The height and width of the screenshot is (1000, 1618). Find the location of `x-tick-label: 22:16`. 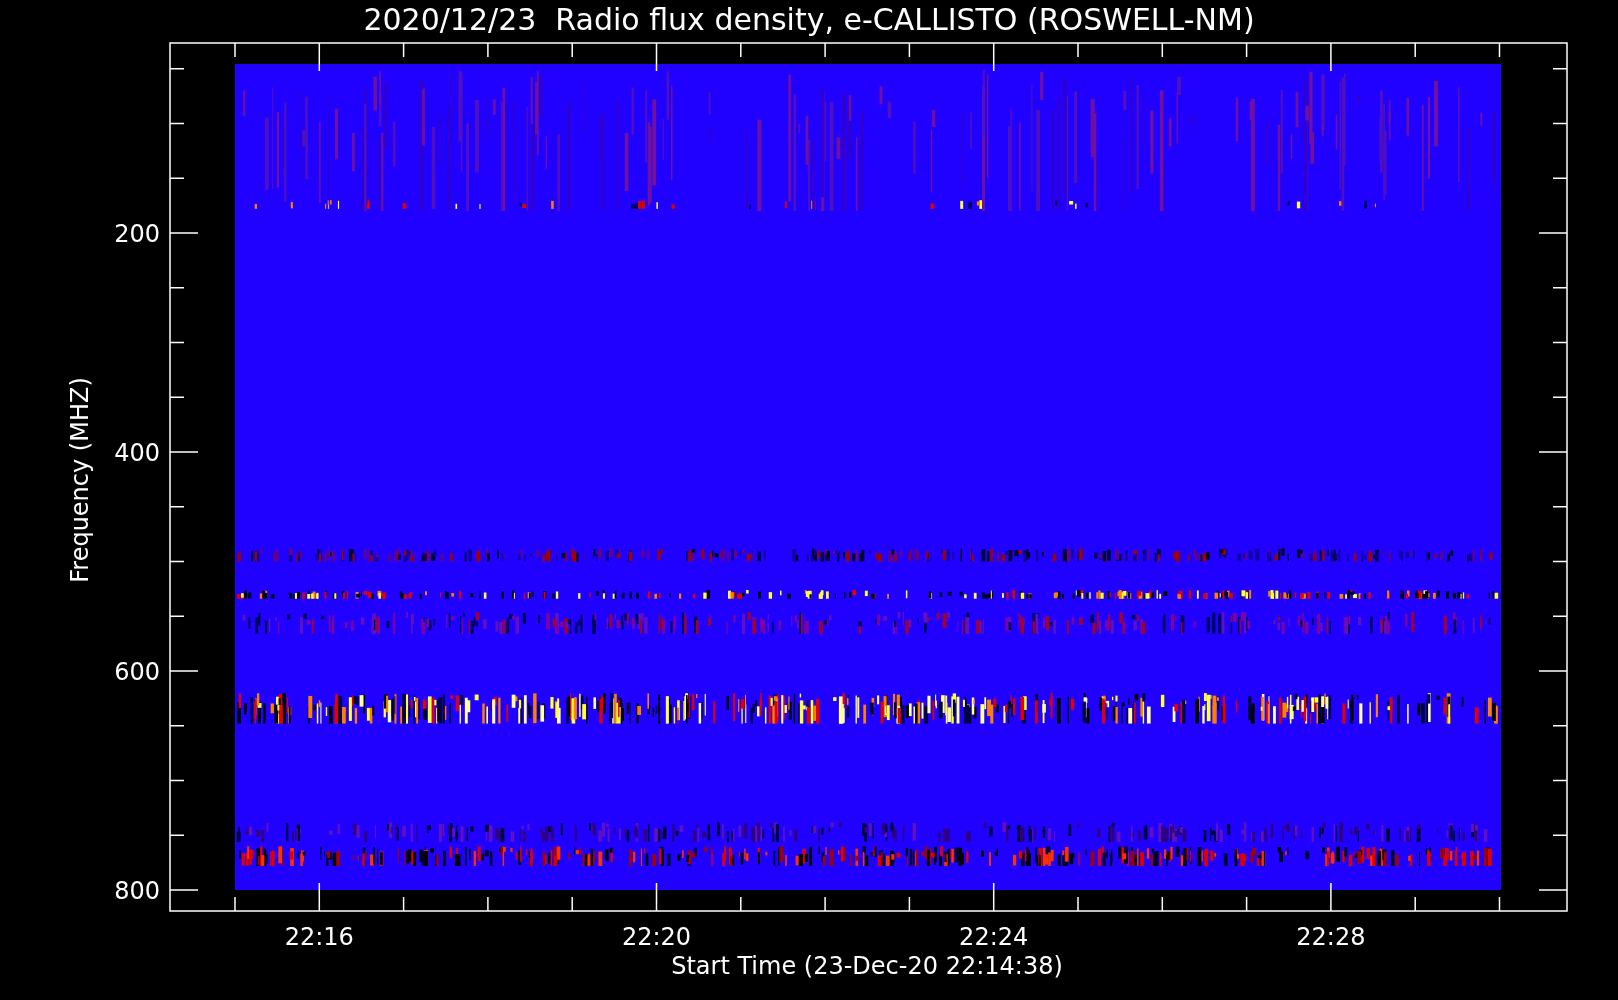

x-tick-label: 22:16 is located at coordinates (319, 937).